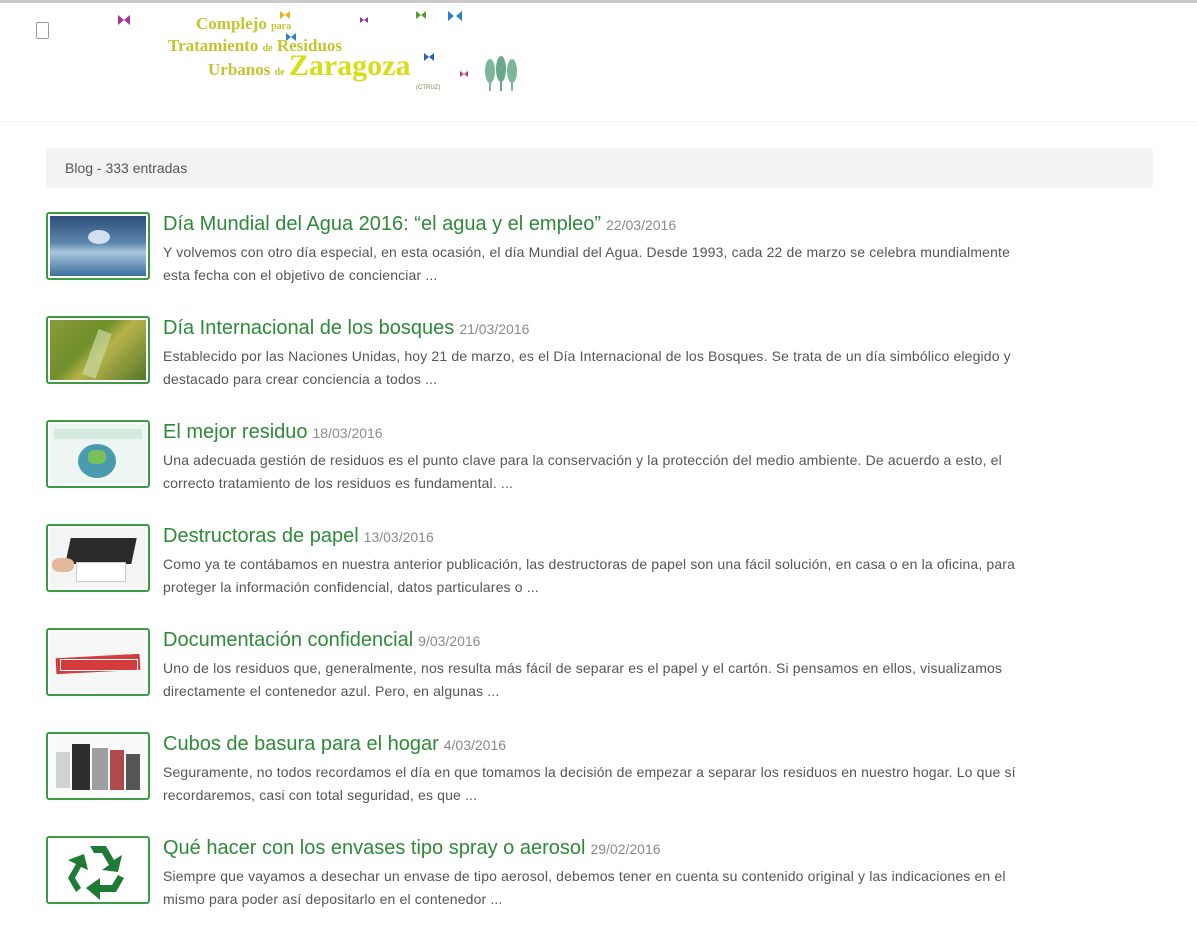 The image size is (1197, 940). What do you see at coordinates (42, 30) in the screenshot?
I see `menu-icon` at bounding box center [42, 30].